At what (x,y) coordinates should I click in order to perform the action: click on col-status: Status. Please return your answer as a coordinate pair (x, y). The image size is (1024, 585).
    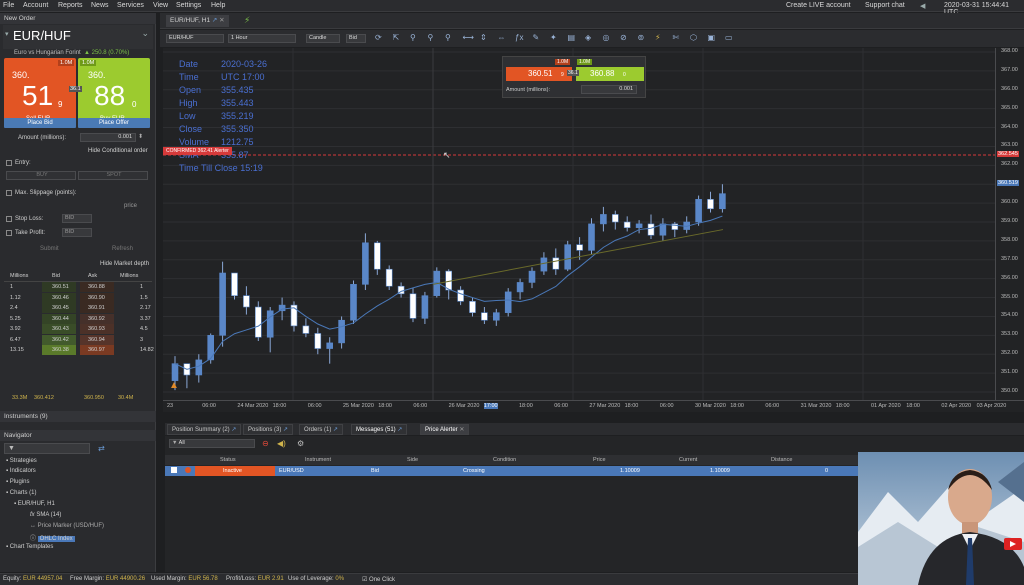
    Looking at the image, I should click on (228, 460).